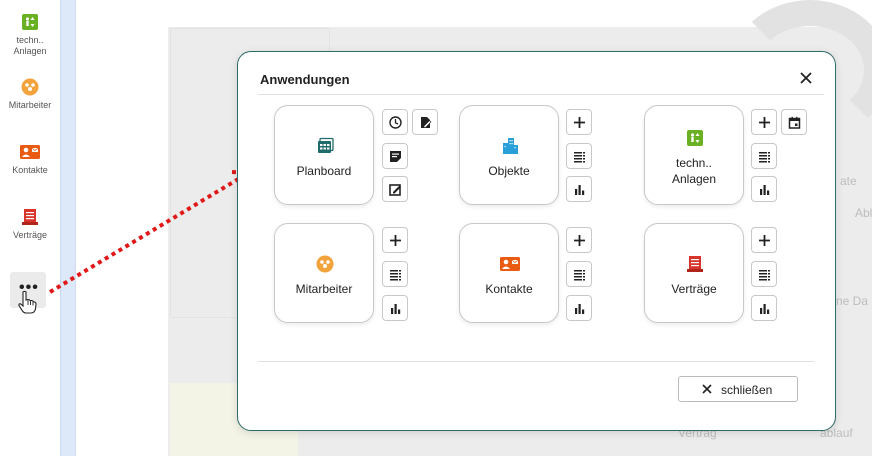 The width and height of the screenshot is (872, 456). I want to click on vertraege-list-button, so click(764, 274).